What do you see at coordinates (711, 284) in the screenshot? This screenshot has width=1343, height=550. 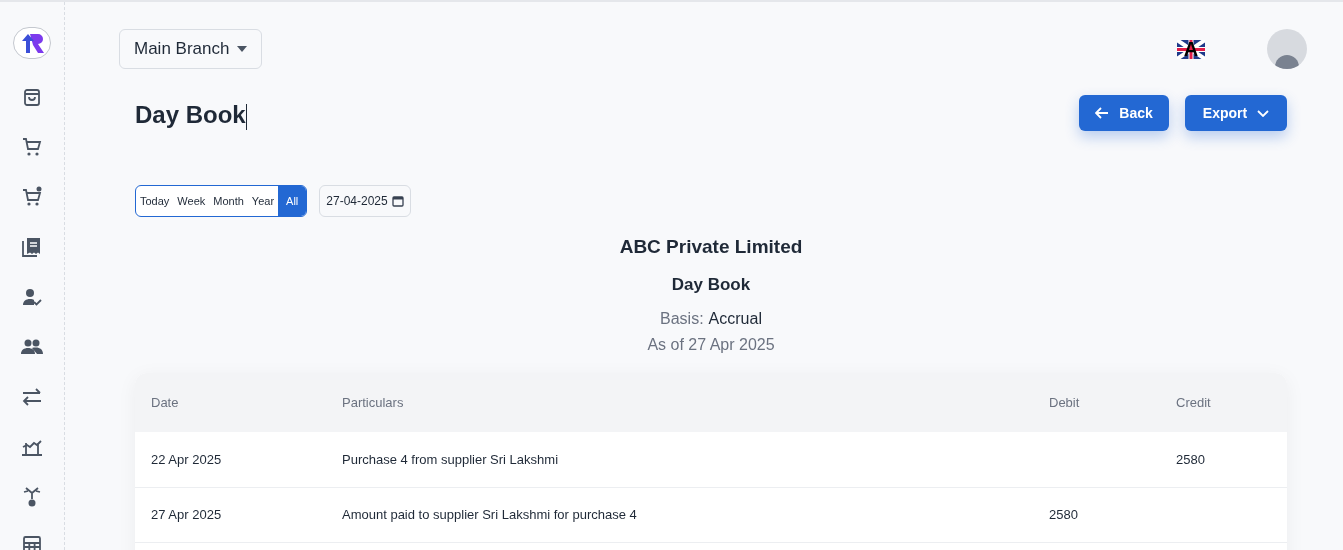 I see `report-title: Day Book` at bounding box center [711, 284].